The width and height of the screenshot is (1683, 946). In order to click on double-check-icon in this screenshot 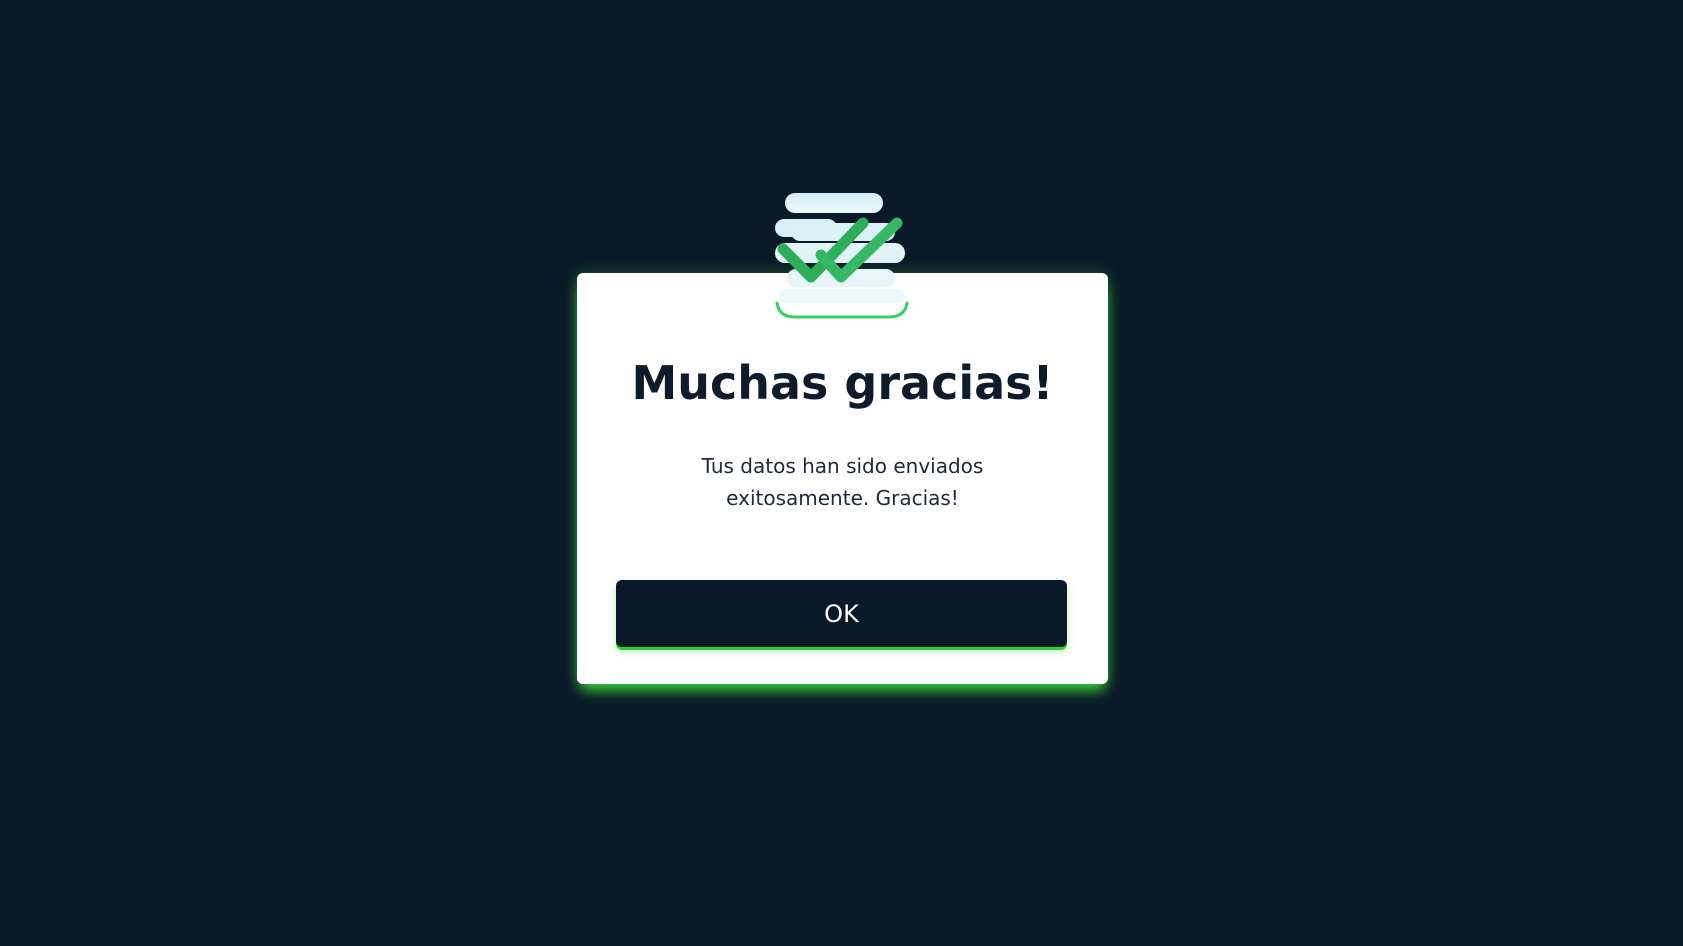, I will do `click(842, 257)`.